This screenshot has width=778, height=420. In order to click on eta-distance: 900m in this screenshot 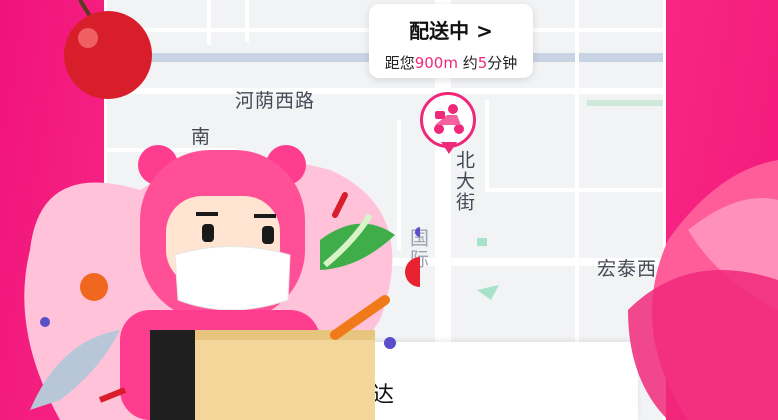, I will do `click(436, 63)`.